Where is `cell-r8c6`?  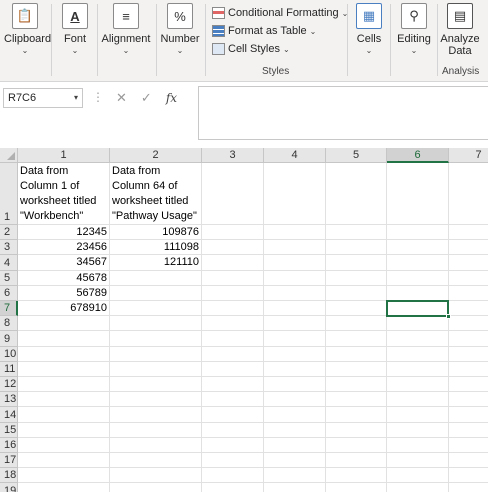
cell-r8c6 is located at coordinates (418, 324).